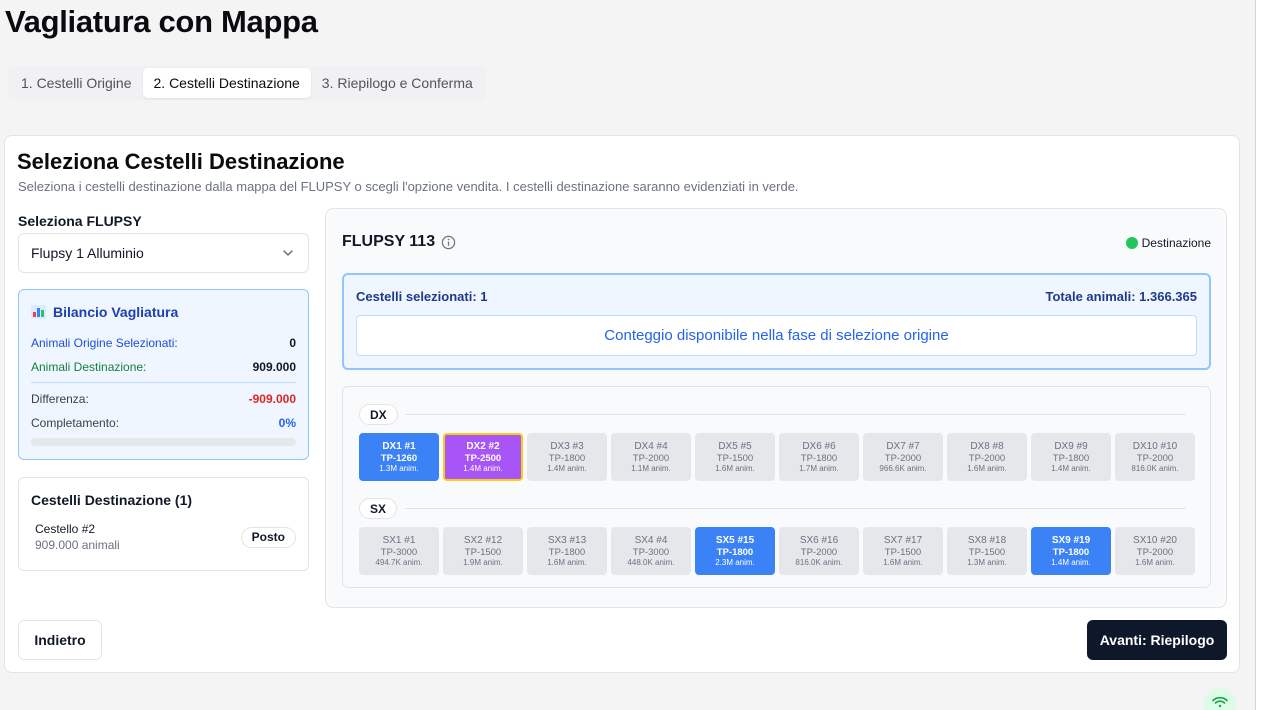 The height and width of the screenshot is (710, 1263). I want to click on map-title: FLUPSY 113, so click(399, 242).